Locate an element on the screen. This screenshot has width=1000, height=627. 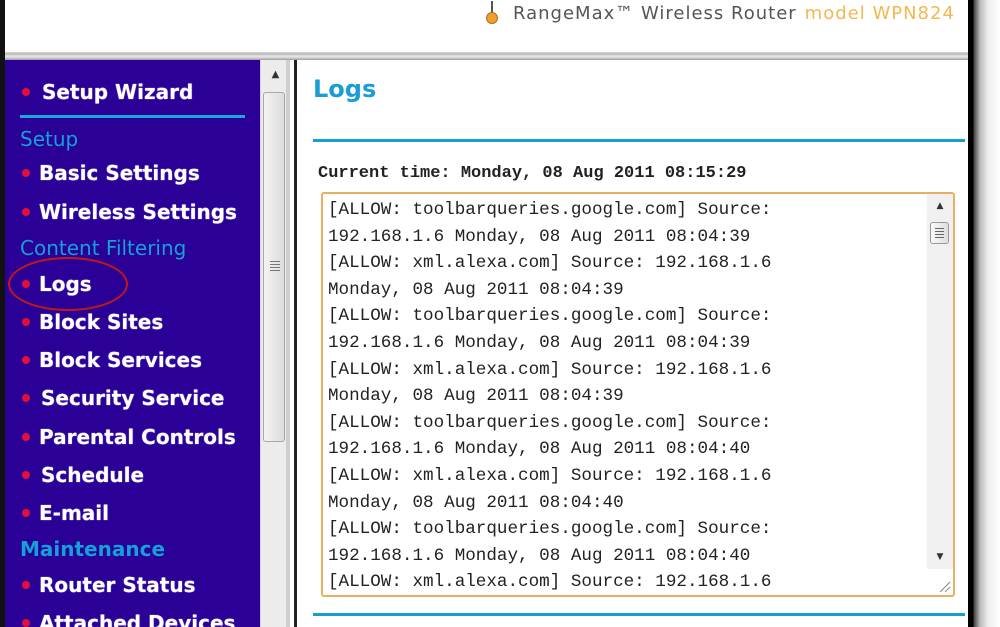
sidebar-item-label: Setup Wizard is located at coordinates (118, 92).